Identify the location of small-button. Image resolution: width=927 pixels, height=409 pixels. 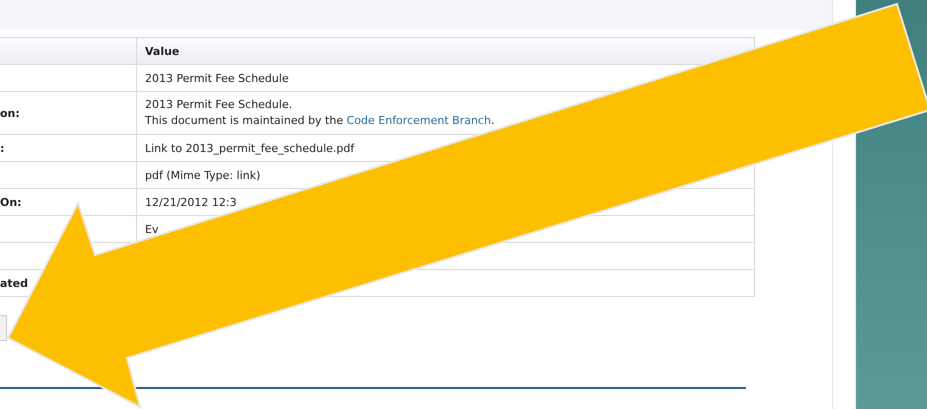
(3, 328).